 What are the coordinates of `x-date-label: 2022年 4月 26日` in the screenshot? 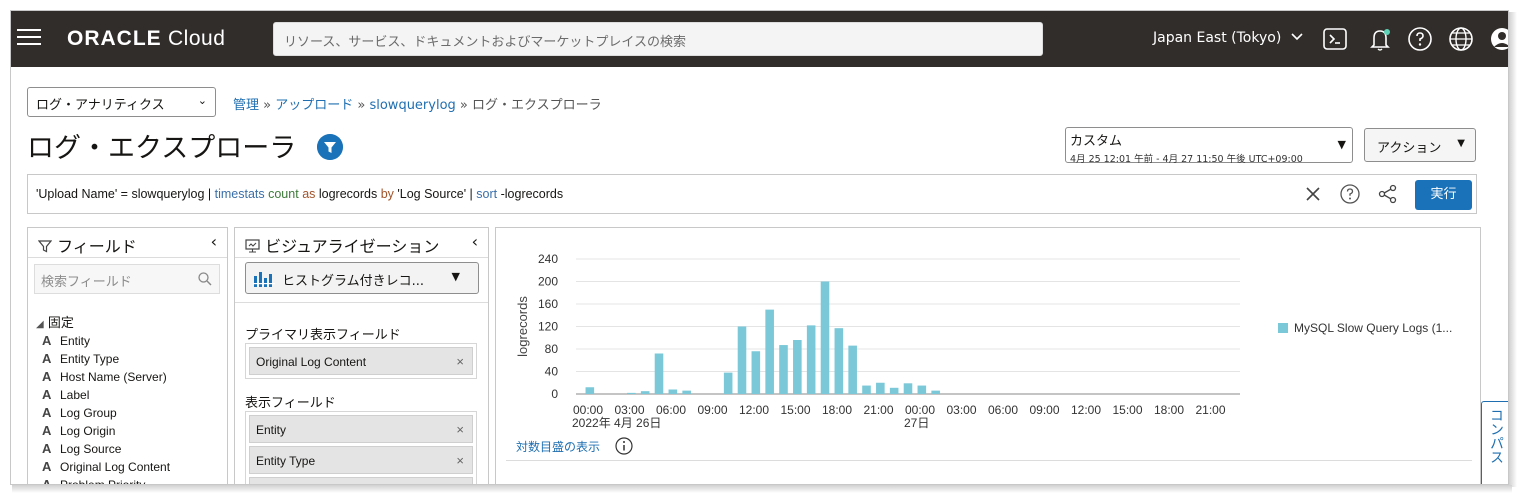 It's located at (616, 423).